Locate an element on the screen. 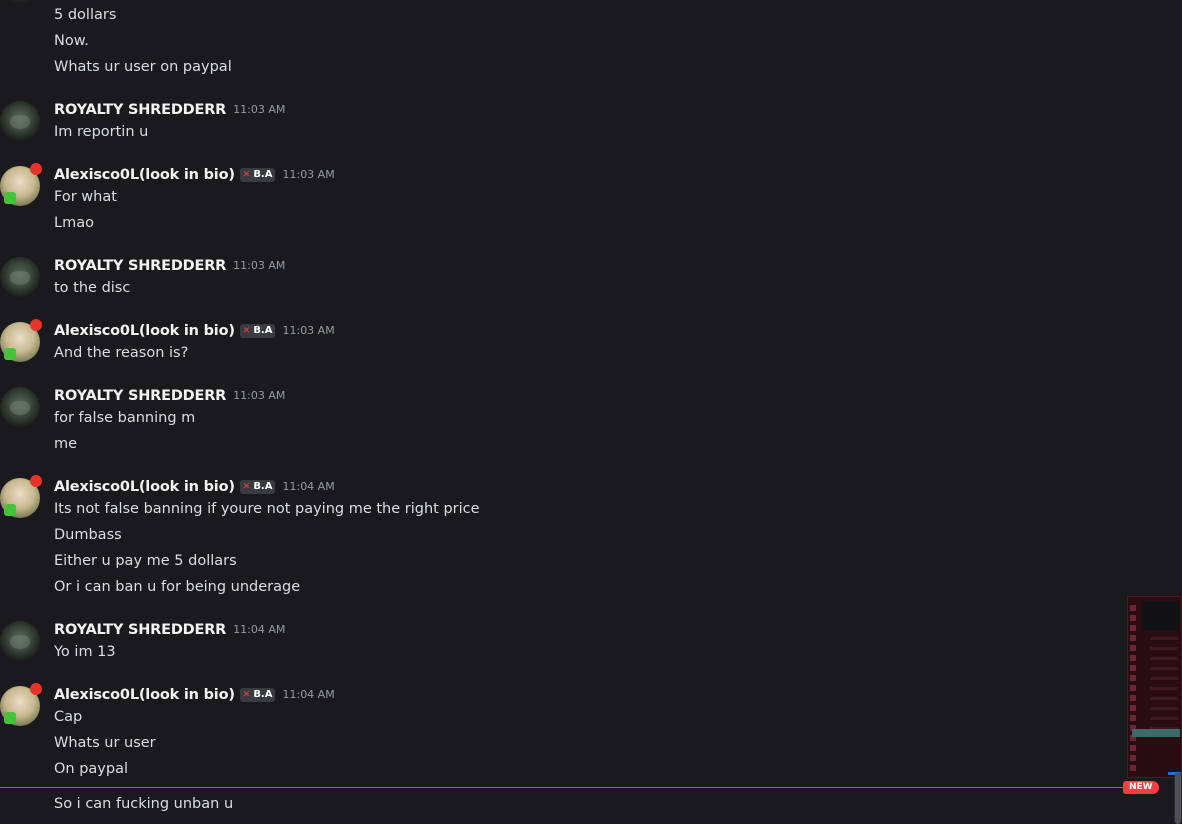 This screenshot has width=1182, height=824. screenshot-preview-thumbnail is located at coordinates (1154, 687).